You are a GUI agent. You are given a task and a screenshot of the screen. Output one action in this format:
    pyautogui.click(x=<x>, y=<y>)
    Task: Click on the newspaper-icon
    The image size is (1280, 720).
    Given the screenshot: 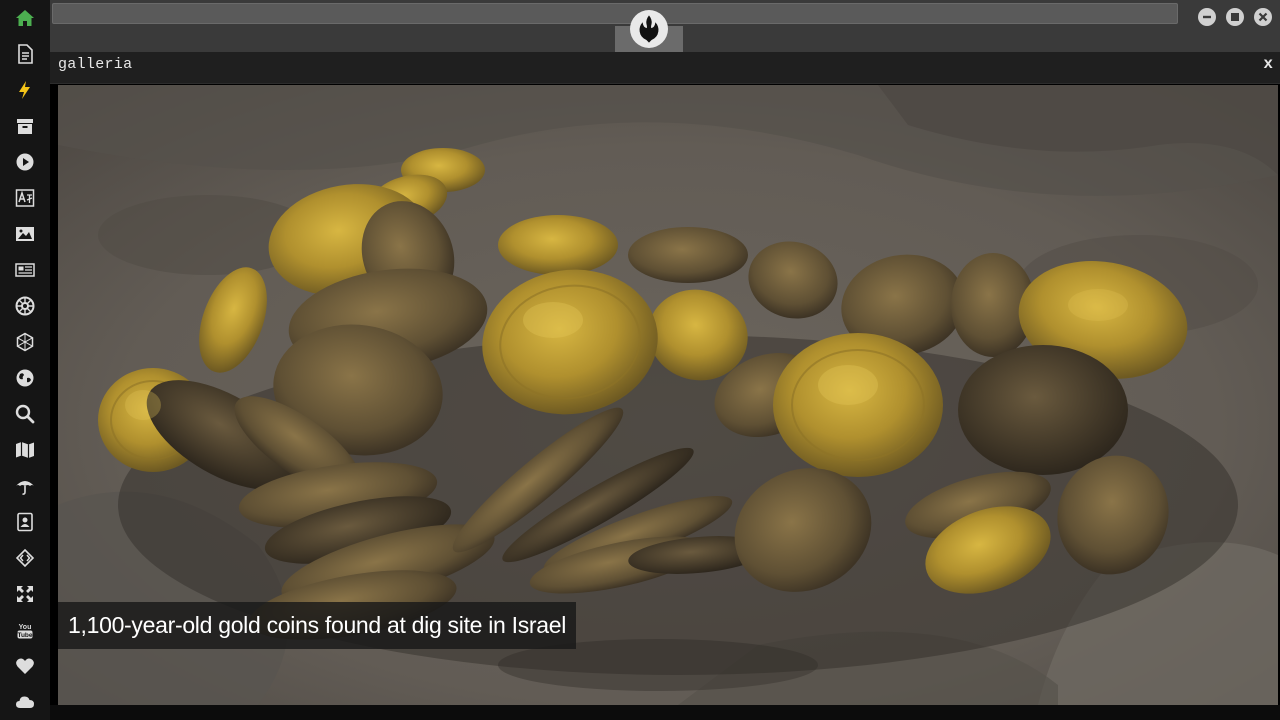 What is the action you would take?
    pyautogui.click(x=25, y=270)
    